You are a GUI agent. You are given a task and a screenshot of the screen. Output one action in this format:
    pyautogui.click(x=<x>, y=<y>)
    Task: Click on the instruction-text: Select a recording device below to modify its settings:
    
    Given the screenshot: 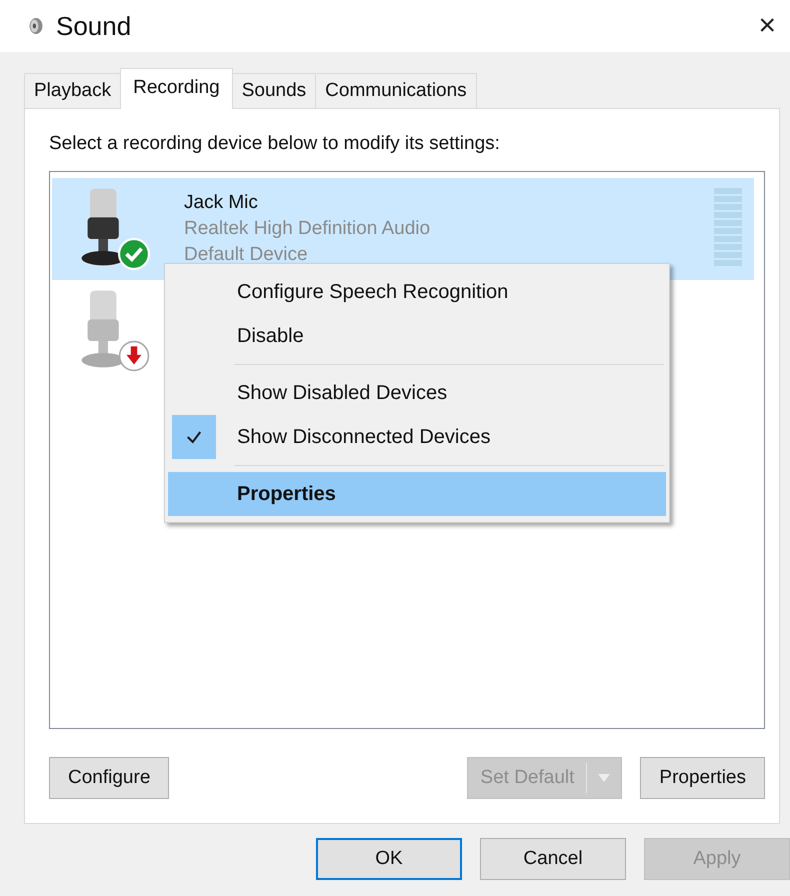 What is the action you would take?
    pyautogui.click(x=275, y=144)
    